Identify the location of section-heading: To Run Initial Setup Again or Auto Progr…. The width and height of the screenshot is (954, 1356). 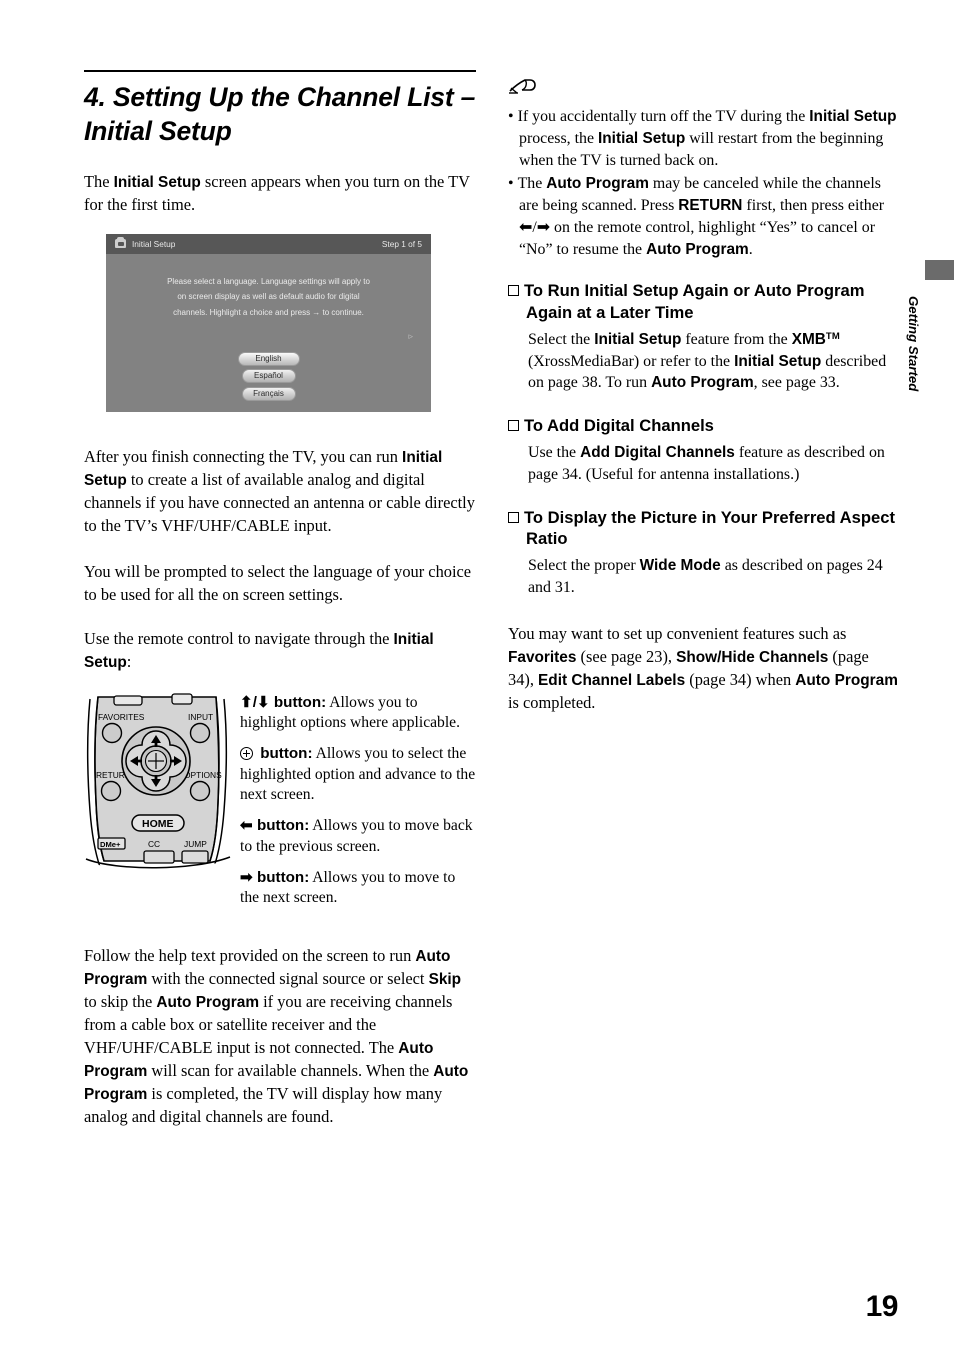
(703, 301).